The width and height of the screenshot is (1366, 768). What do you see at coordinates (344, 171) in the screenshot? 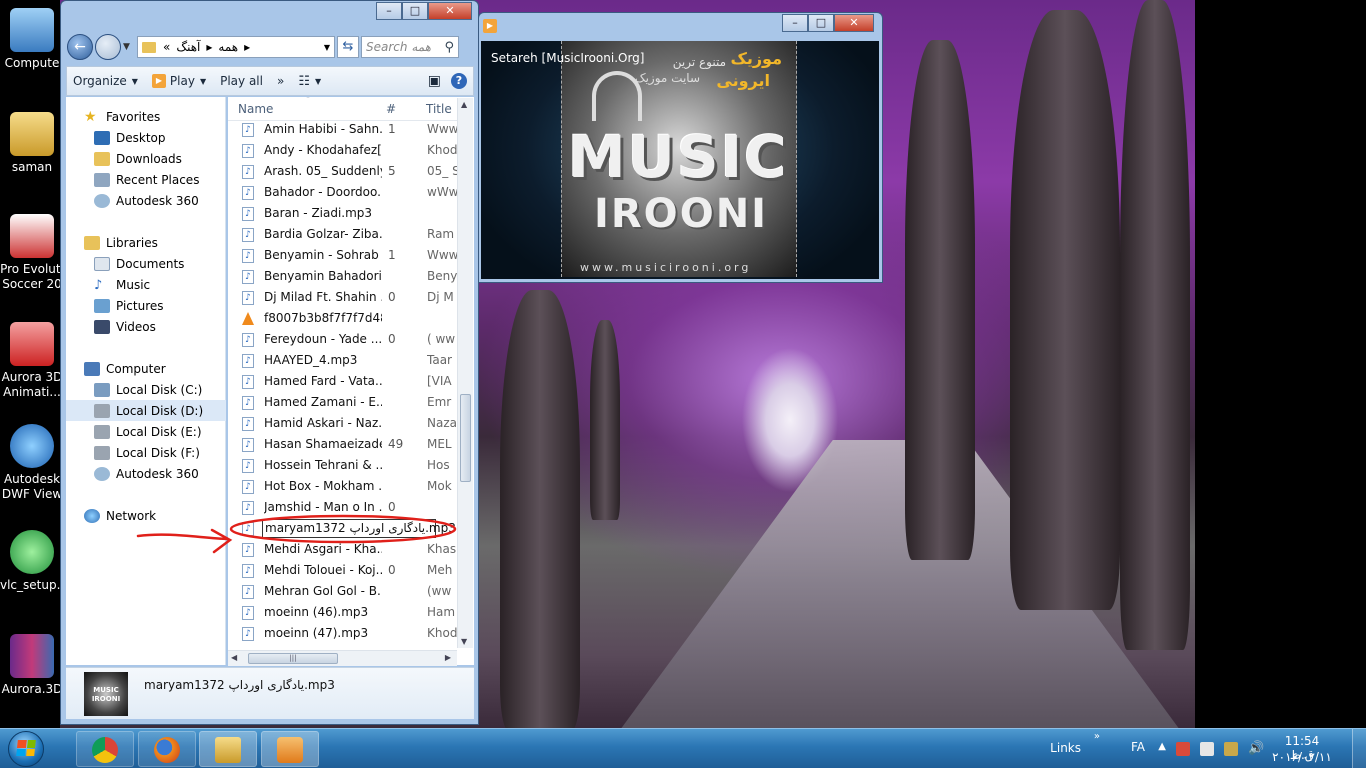
I see `file-row: ♪ Arash. 05_ Suddenly... 5 05_ S` at bounding box center [344, 171].